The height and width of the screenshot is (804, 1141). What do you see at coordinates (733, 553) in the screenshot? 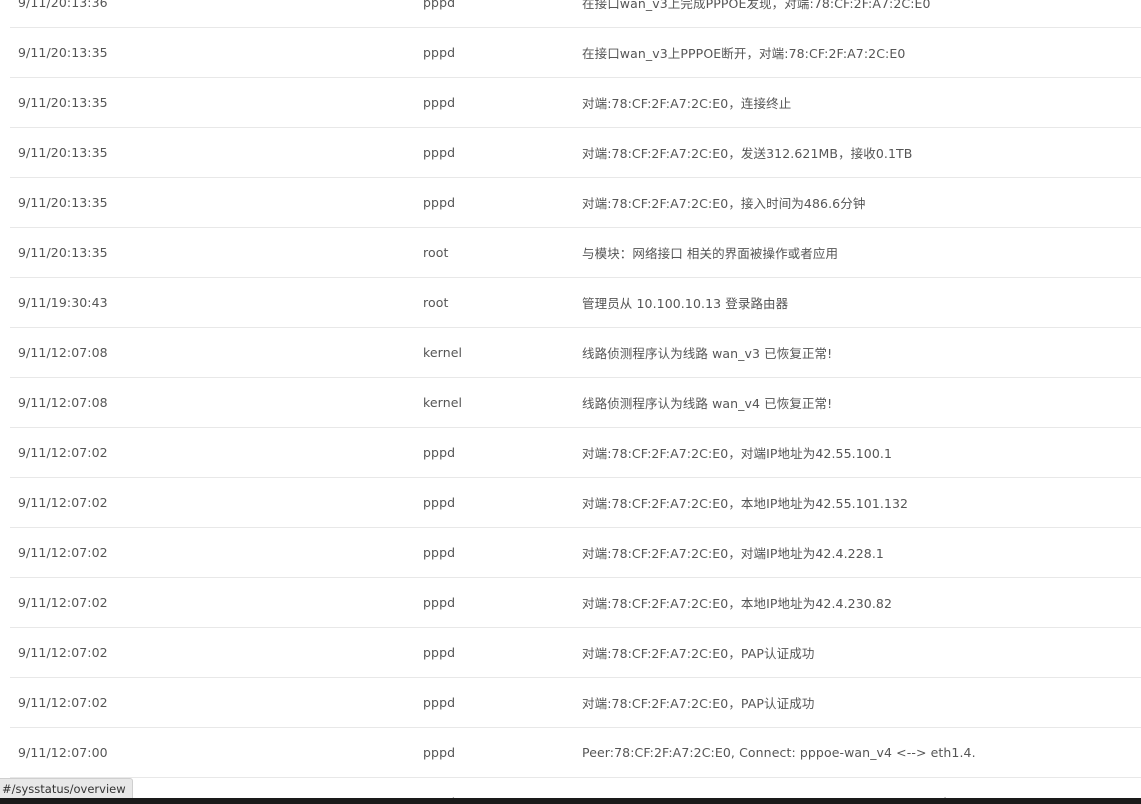
I see `log-message-cell: 对端:78:CF:2F:A7:2C:E0，对端IP地址为42.4.228.1` at bounding box center [733, 553].